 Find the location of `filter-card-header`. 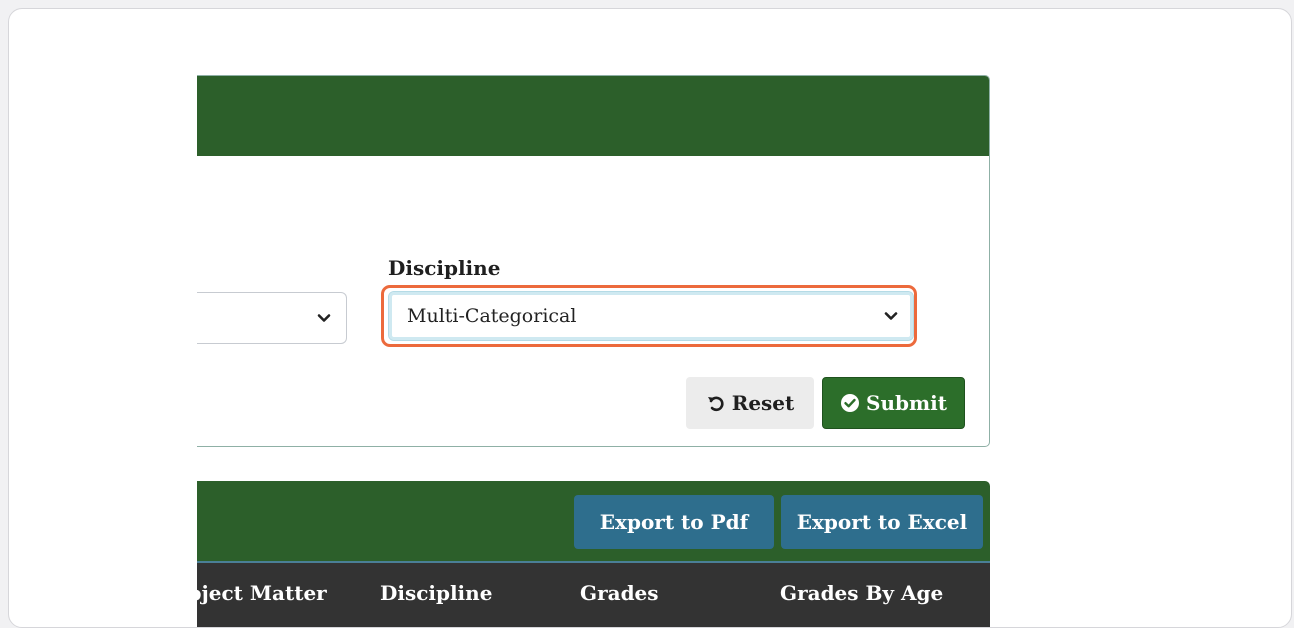

filter-card-header is located at coordinates (593, 116).